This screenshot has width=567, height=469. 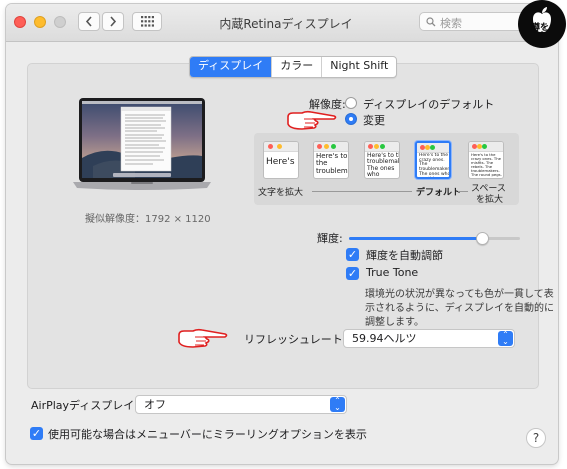 I want to click on airplay-label: AirPlayディスプレイ:, so click(x=84, y=405).